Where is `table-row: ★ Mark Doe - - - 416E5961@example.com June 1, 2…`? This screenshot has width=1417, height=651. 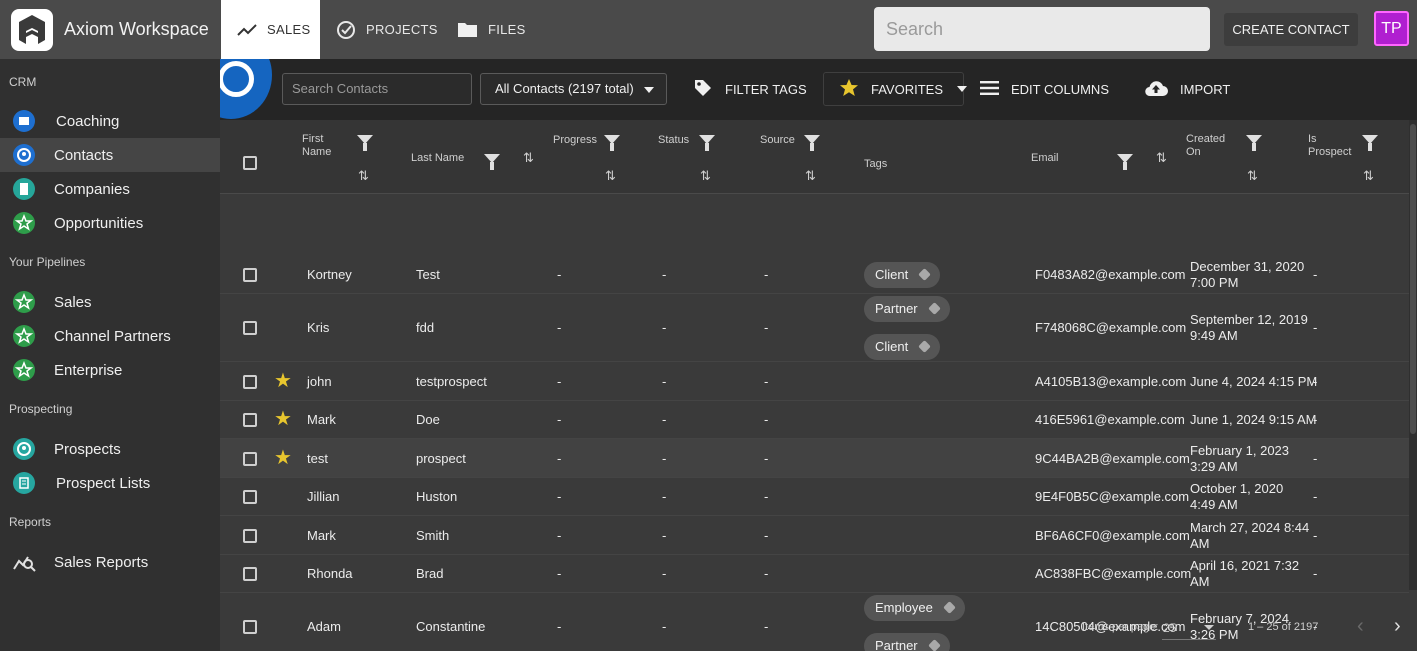 table-row: ★ Mark Doe - - - 416E5961@example.com June 1, 2… is located at coordinates (814, 420).